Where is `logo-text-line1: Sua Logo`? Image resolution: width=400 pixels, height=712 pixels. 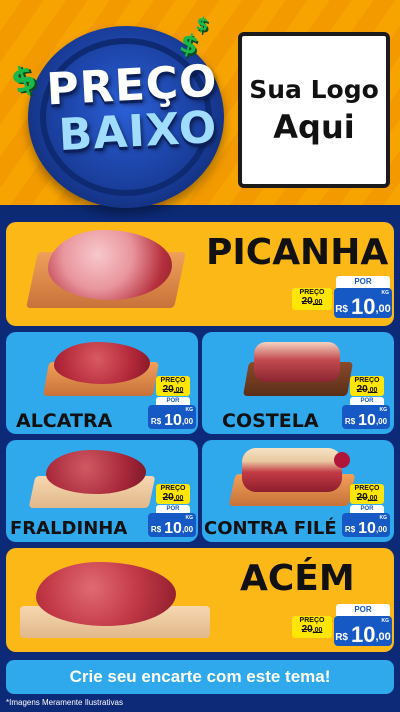 logo-text-line1: Sua Logo is located at coordinates (314, 89).